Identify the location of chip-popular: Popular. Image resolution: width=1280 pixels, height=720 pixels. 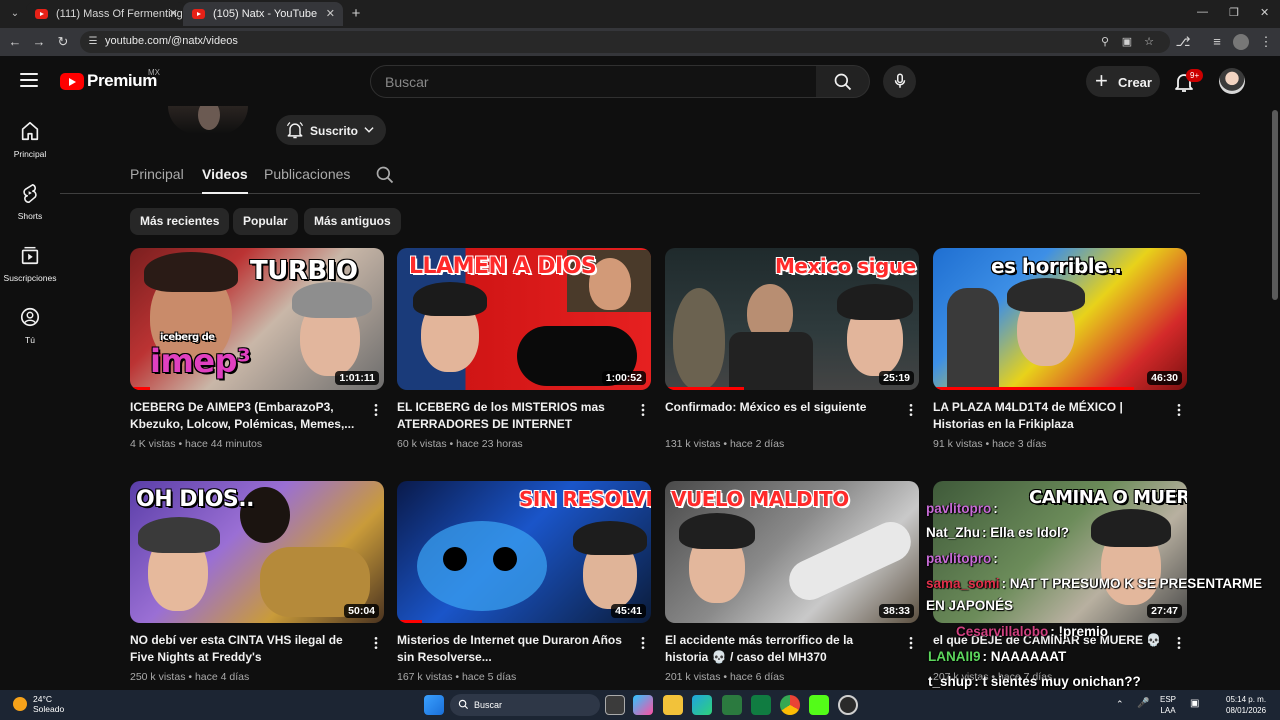
(265, 221).